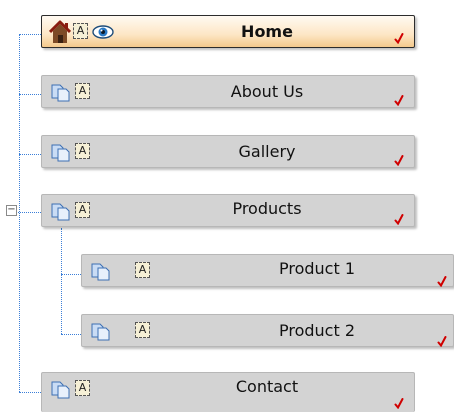  Describe the element at coordinates (30, 154) in the screenshot. I see `tree-connector-gallery` at that location.